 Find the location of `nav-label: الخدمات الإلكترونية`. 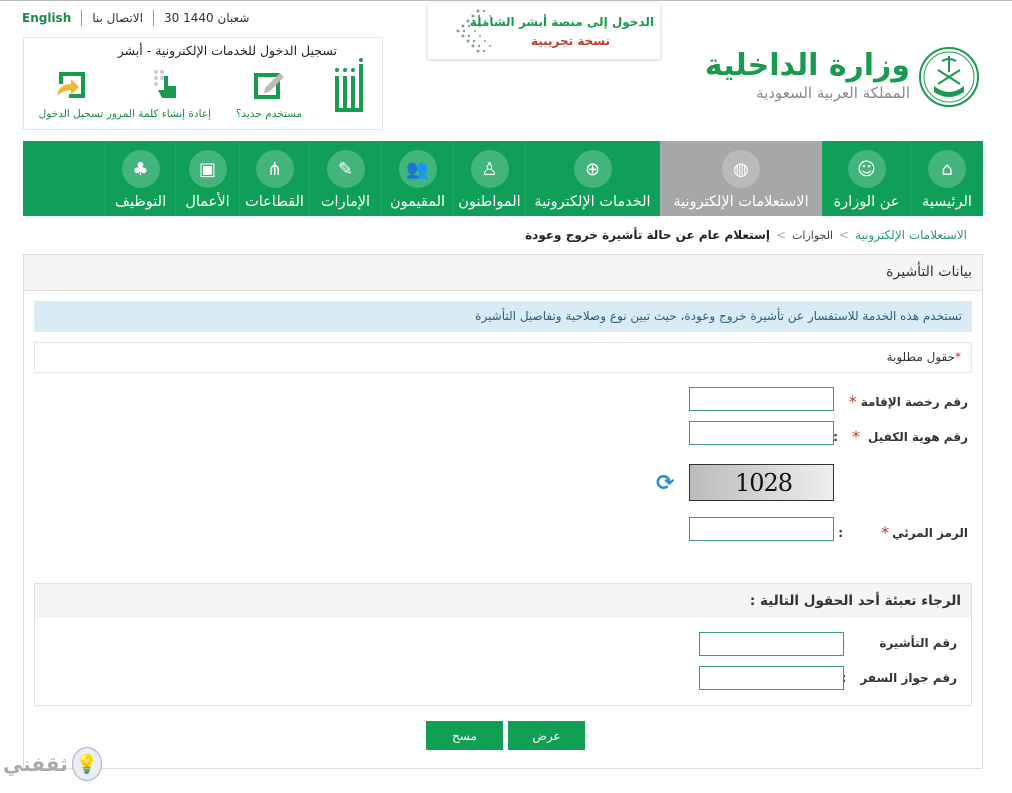

nav-label: الخدمات الإلكترونية is located at coordinates (592, 202).